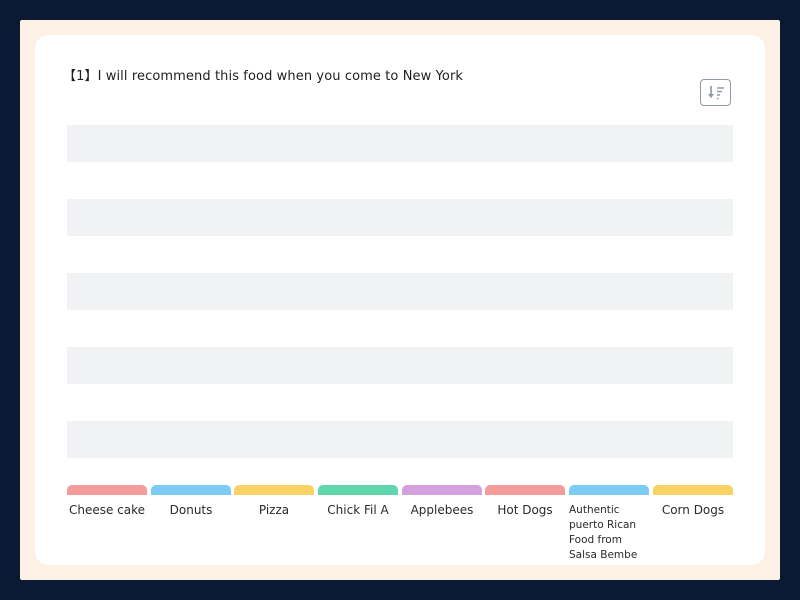 This screenshot has height=600, width=800. Describe the element at coordinates (525, 510) in the screenshot. I see `option-label: Hot Dogs` at that location.